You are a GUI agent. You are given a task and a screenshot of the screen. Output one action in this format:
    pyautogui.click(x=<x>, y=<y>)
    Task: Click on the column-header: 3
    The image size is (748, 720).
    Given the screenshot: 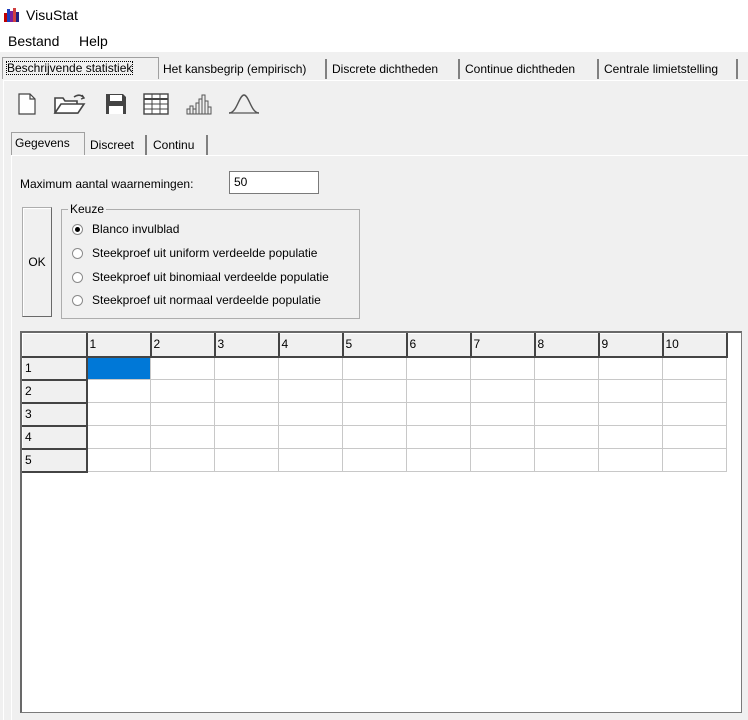 What is the action you would take?
    pyautogui.click(x=247, y=345)
    